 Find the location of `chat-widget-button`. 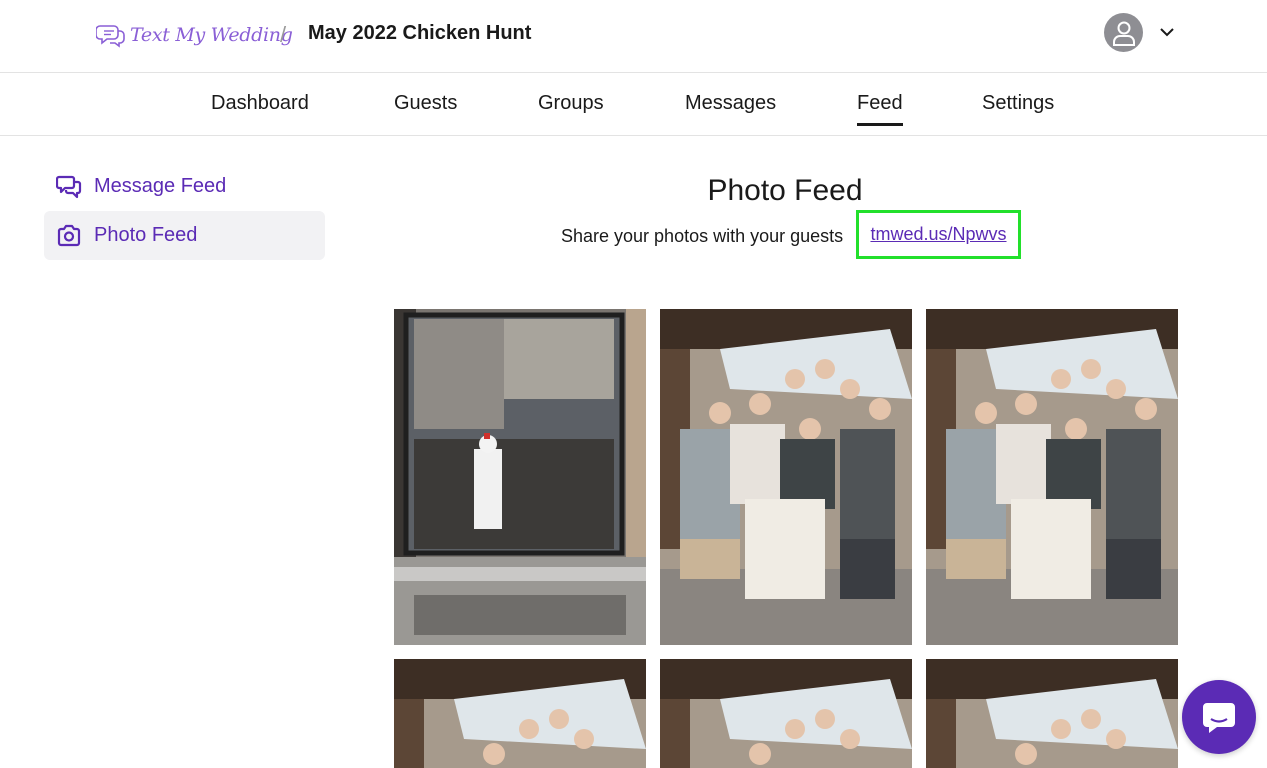

chat-widget-button is located at coordinates (1219, 717).